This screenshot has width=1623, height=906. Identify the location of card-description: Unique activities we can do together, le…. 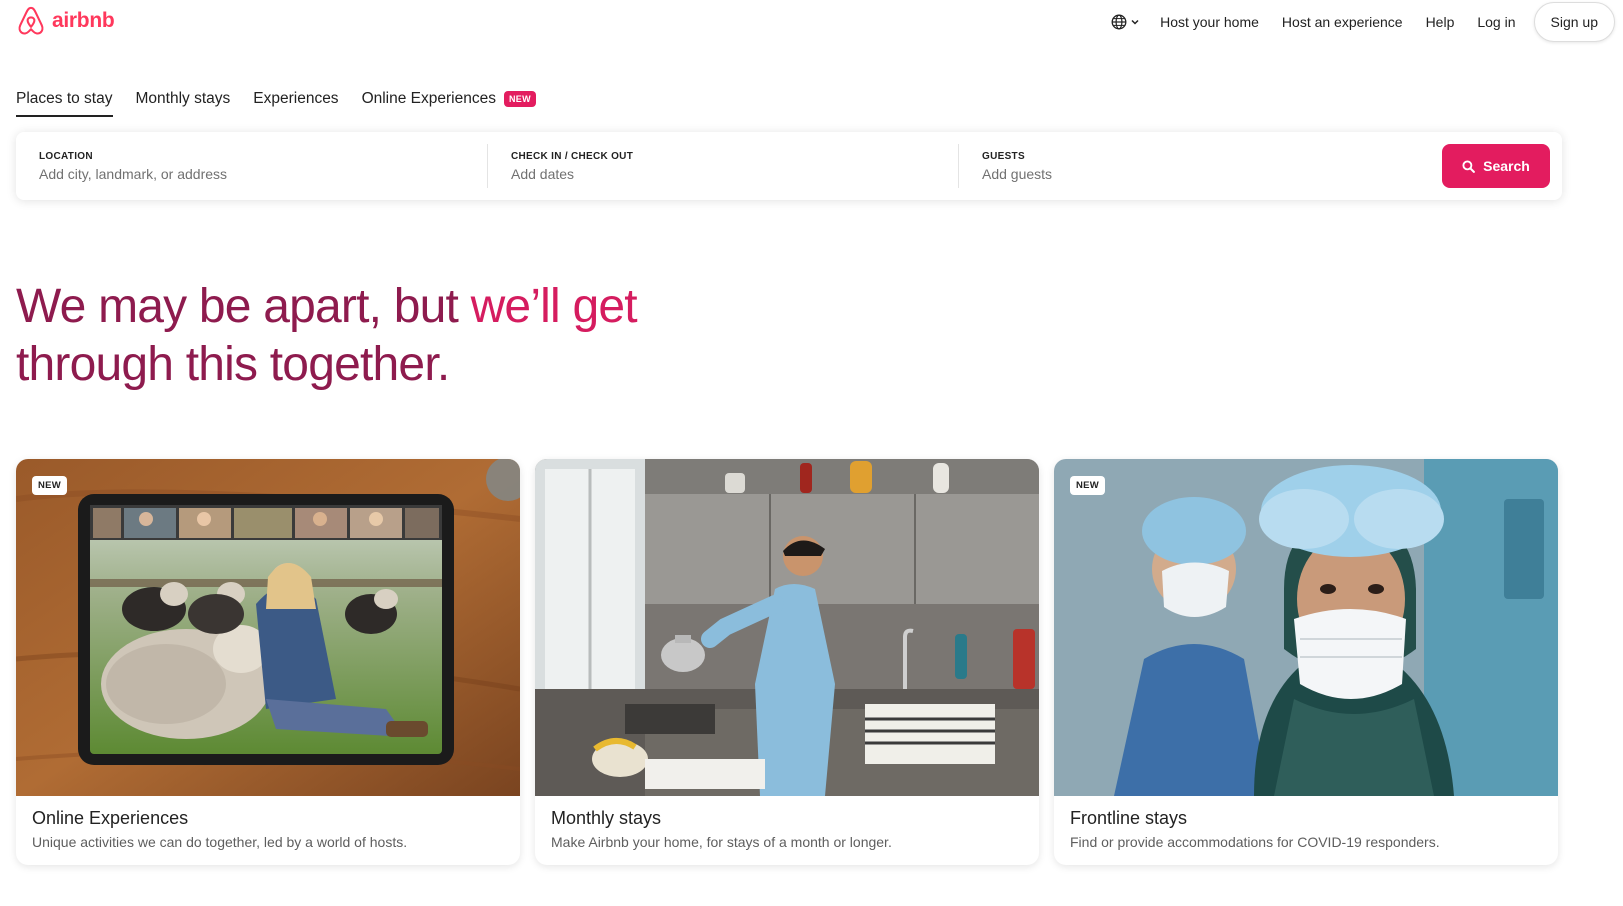
(220, 842).